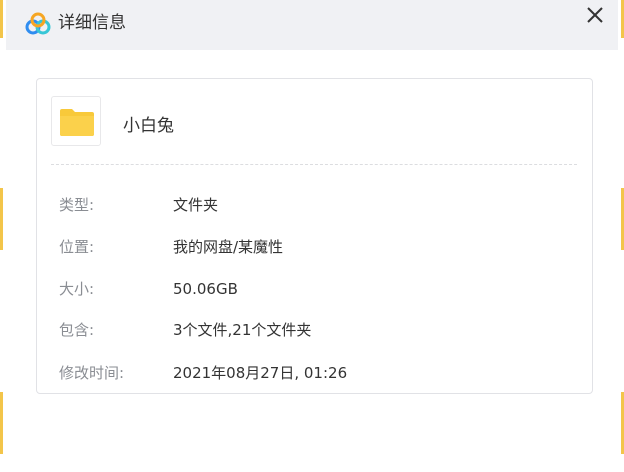 This screenshot has height=472, width=624. Describe the element at coordinates (77, 205) in the screenshot. I see `detail-label: 类型:` at that location.